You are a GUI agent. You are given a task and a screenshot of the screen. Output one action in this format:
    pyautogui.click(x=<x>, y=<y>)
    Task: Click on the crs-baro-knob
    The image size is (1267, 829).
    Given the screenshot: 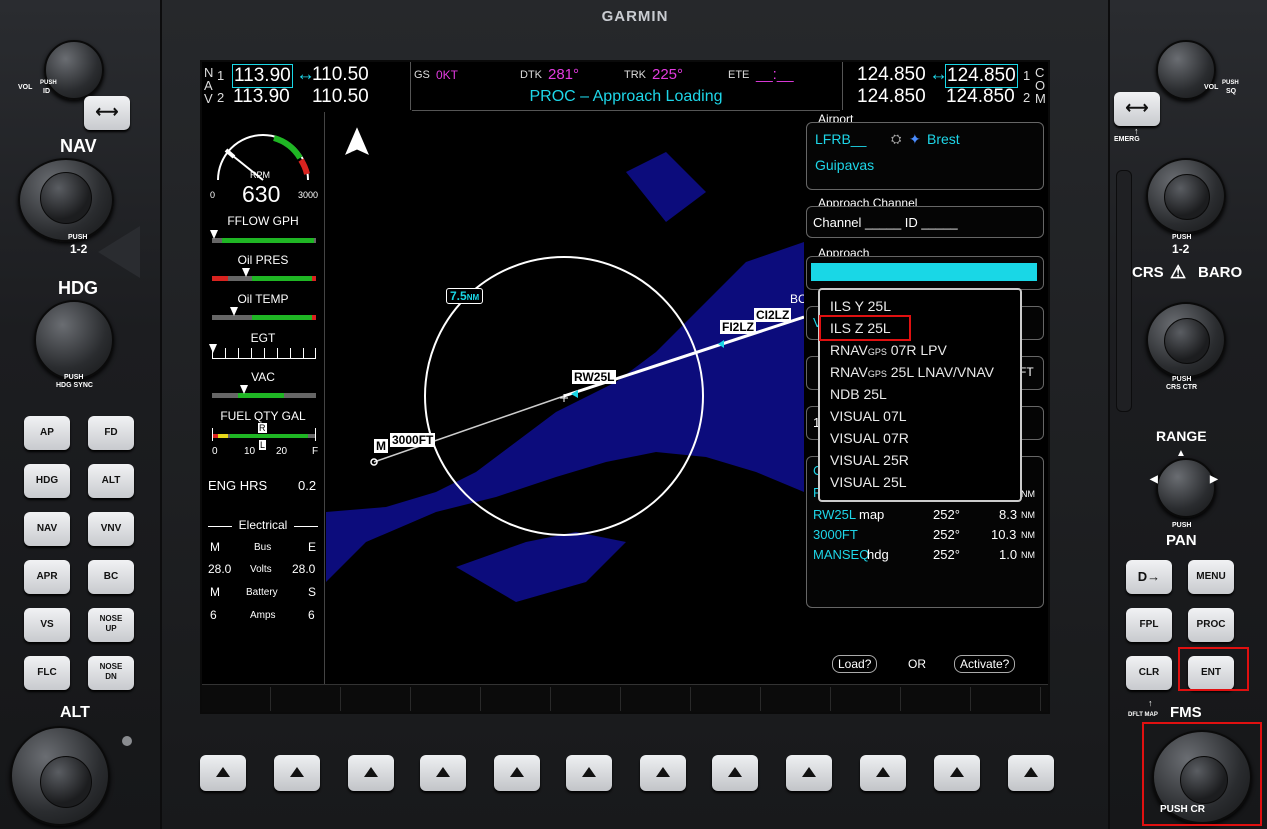 What is the action you would take?
    pyautogui.click(x=1186, y=340)
    